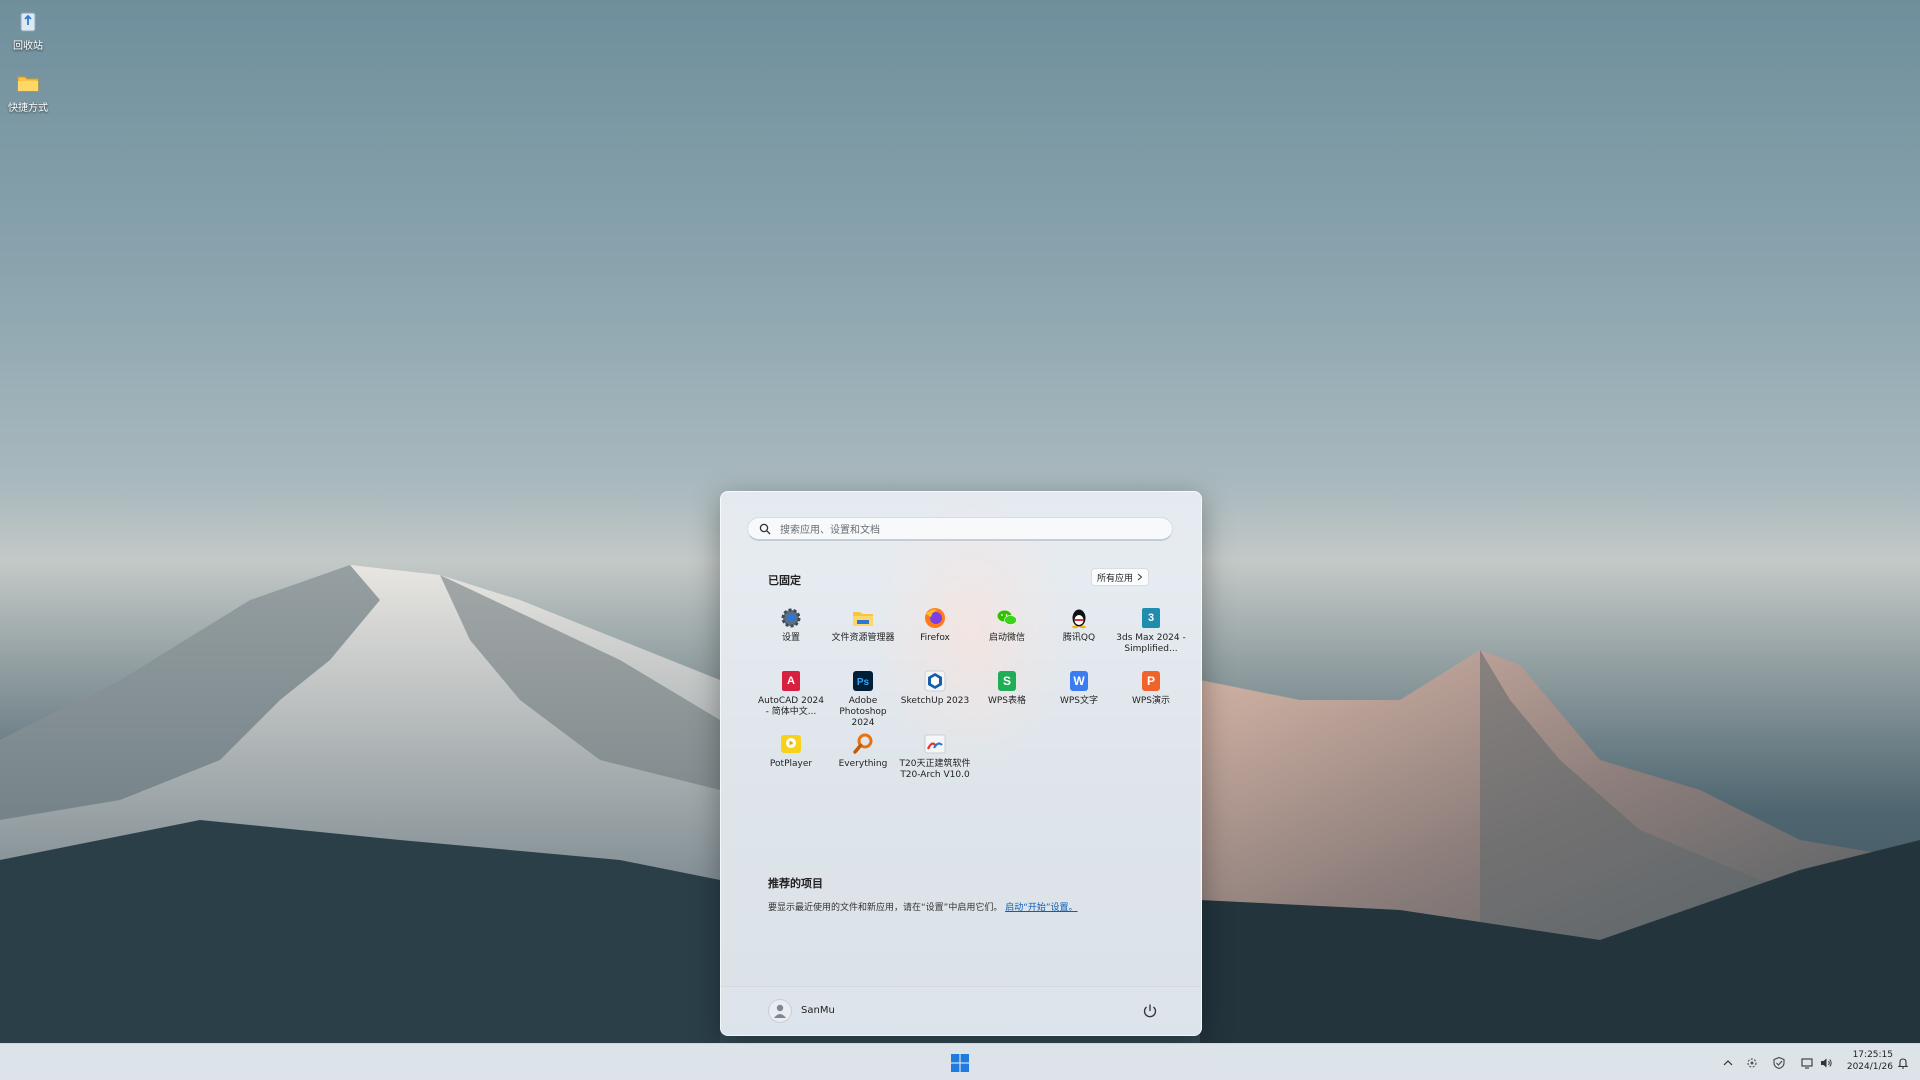  I want to click on photoshop-icon: Ps, so click(863, 681).